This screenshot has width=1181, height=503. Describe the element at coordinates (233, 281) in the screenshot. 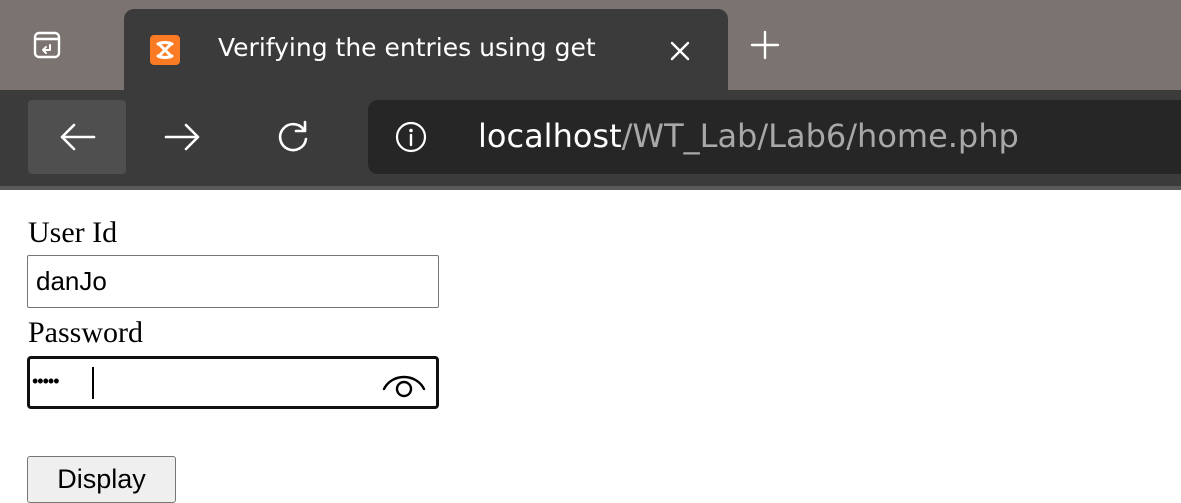

I see `user-id-input: danJo` at that location.